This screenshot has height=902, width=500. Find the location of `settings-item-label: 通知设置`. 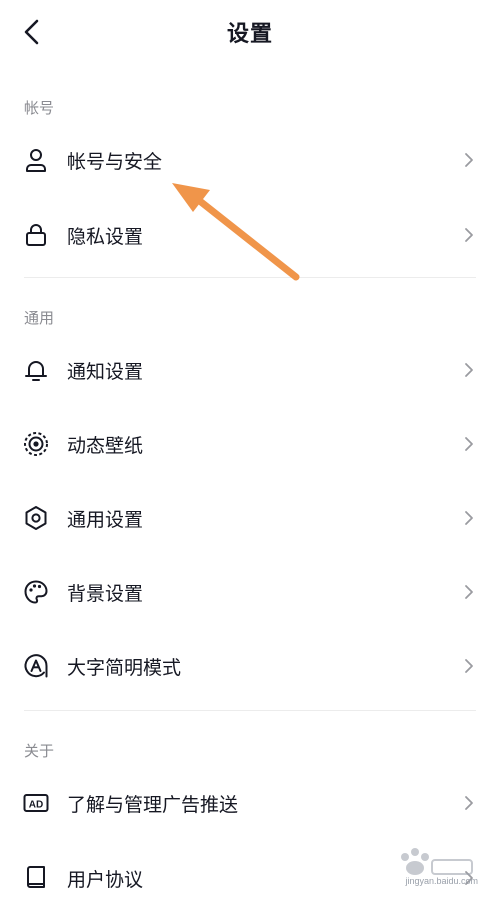

settings-item-label: 通知设置 is located at coordinates (105, 371).